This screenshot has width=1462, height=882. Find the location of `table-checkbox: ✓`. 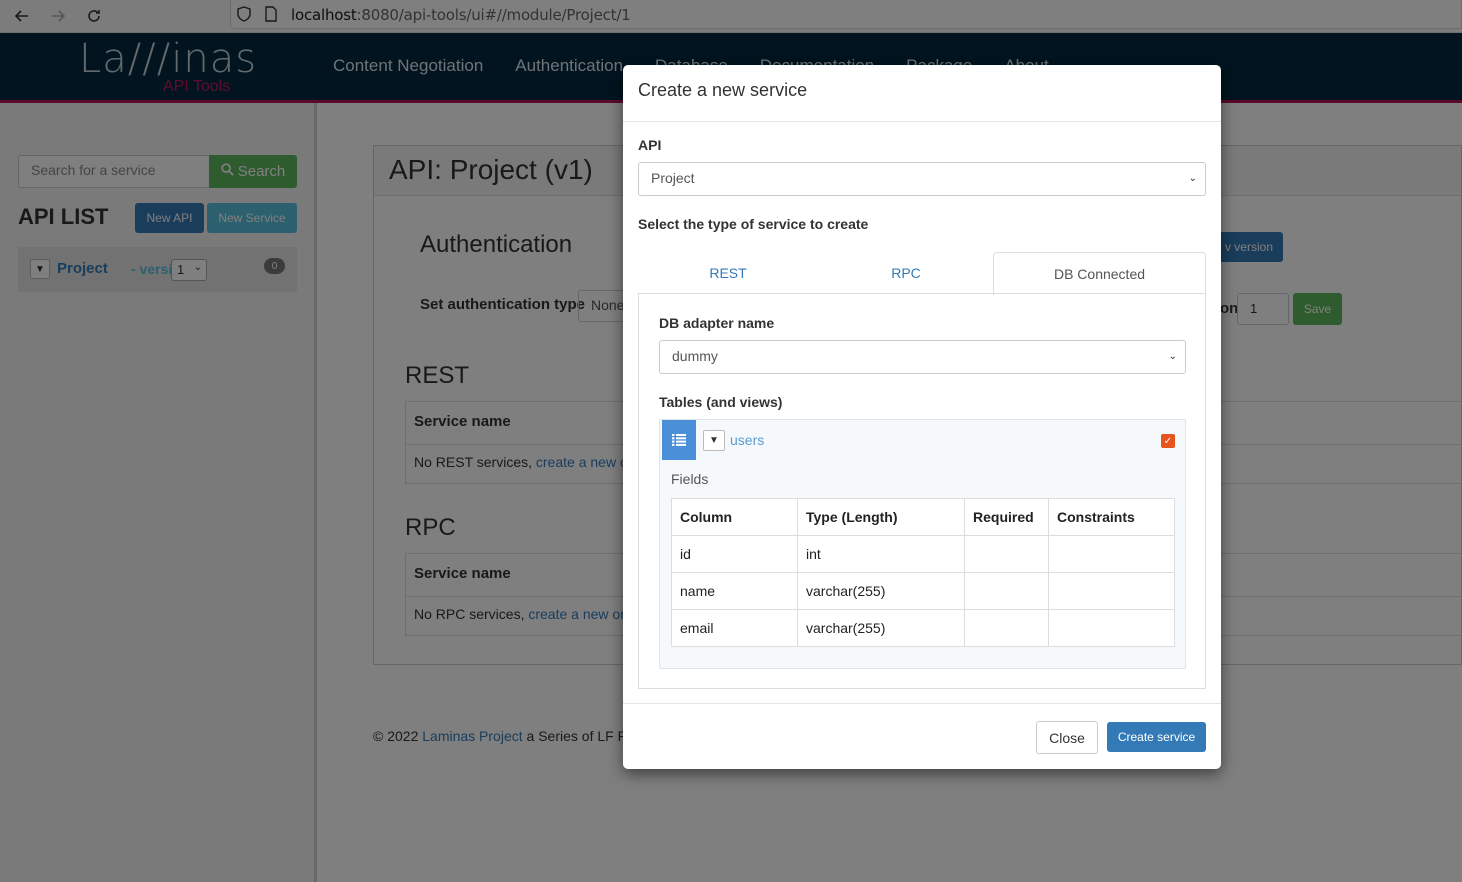

table-checkbox: ✓ is located at coordinates (1168, 441).